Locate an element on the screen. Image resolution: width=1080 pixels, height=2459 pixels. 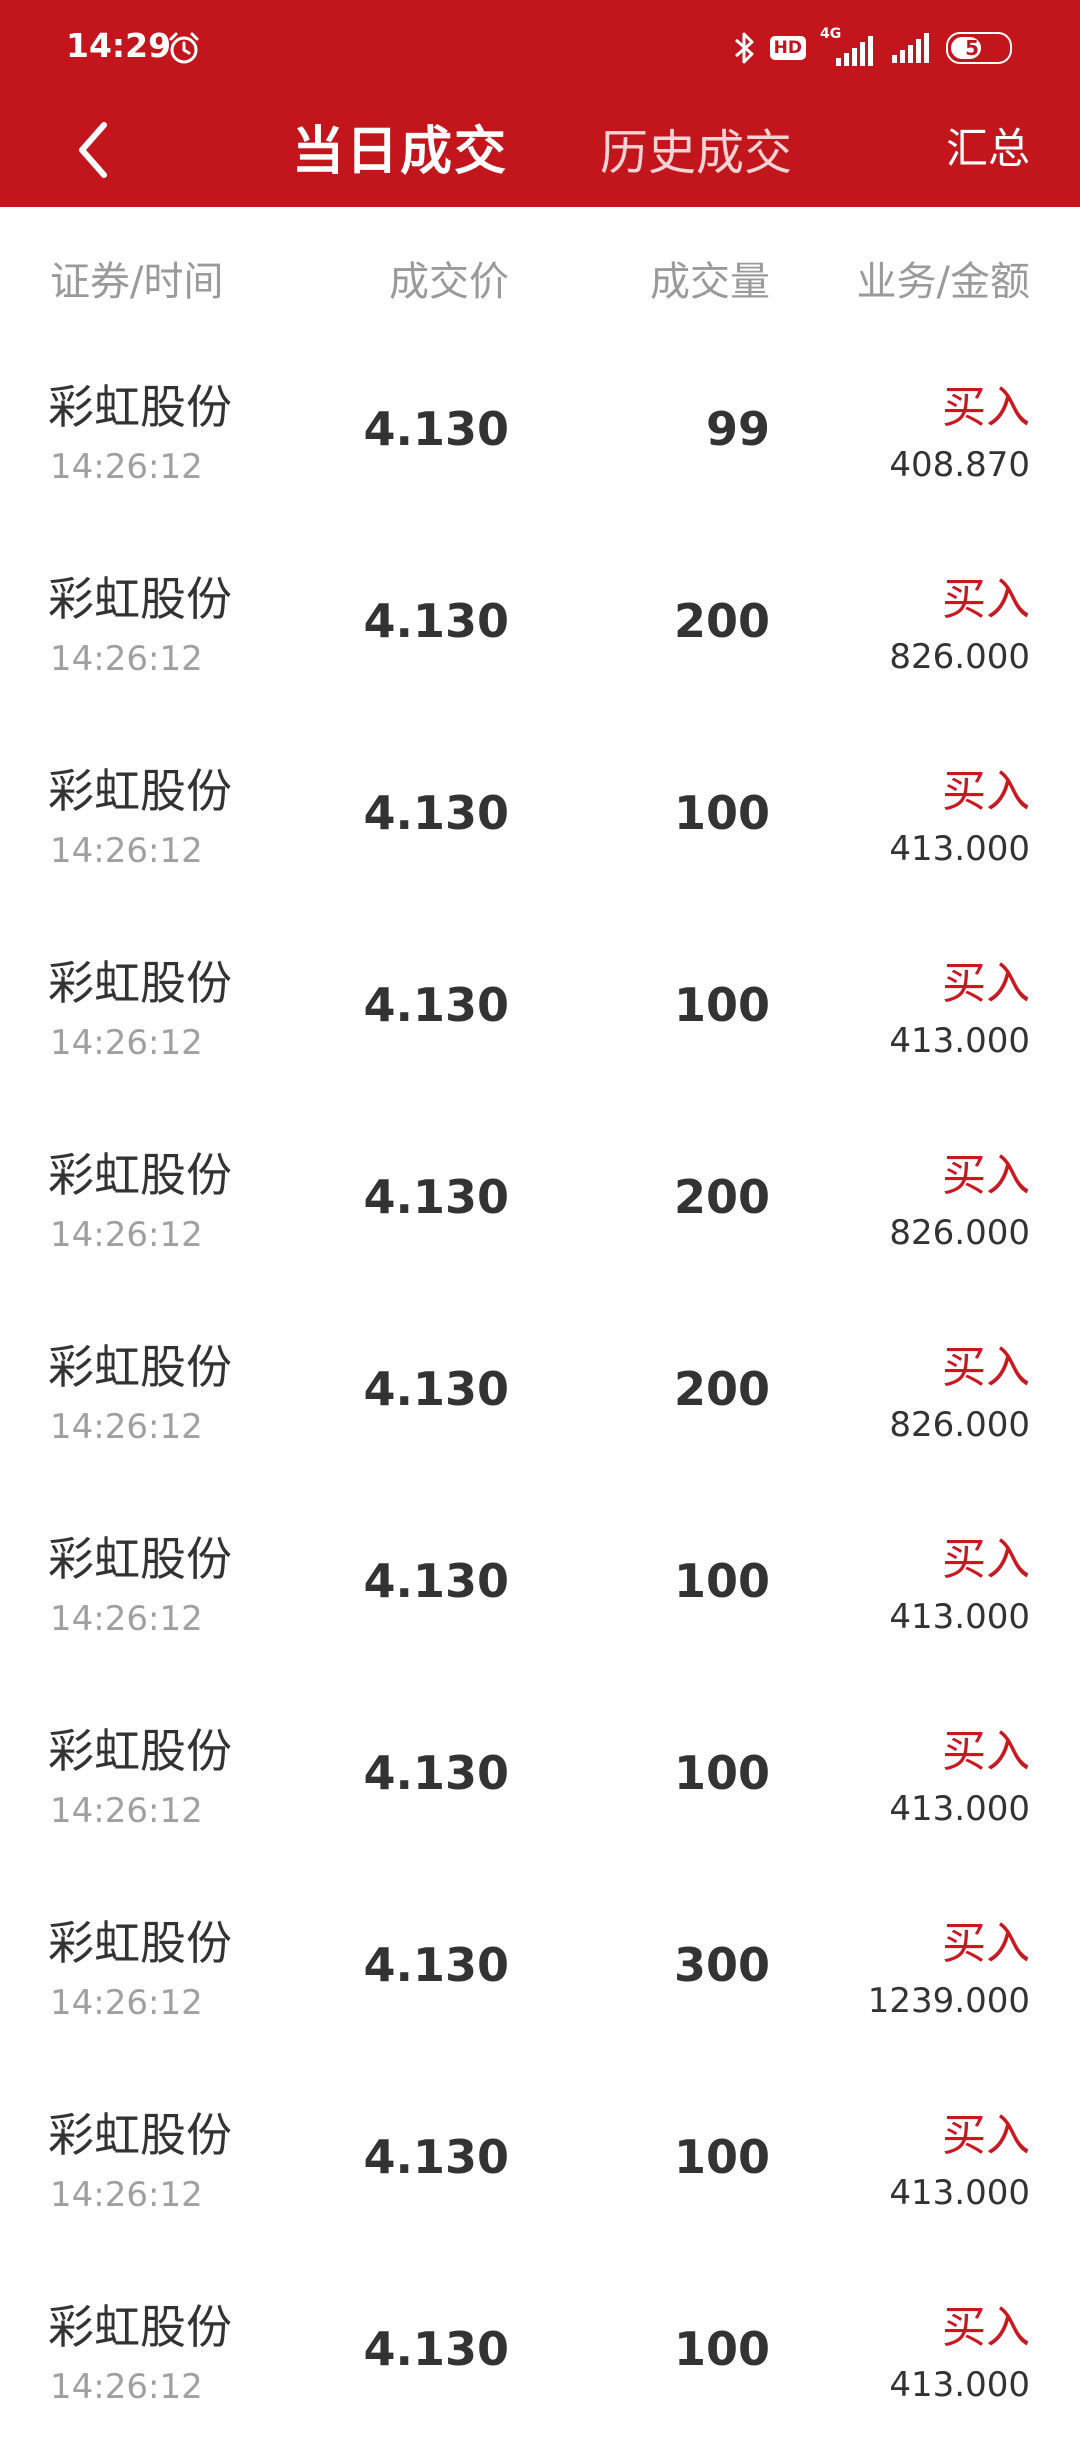
tab-today-trades: 当日成交 is located at coordinates (400, 146).